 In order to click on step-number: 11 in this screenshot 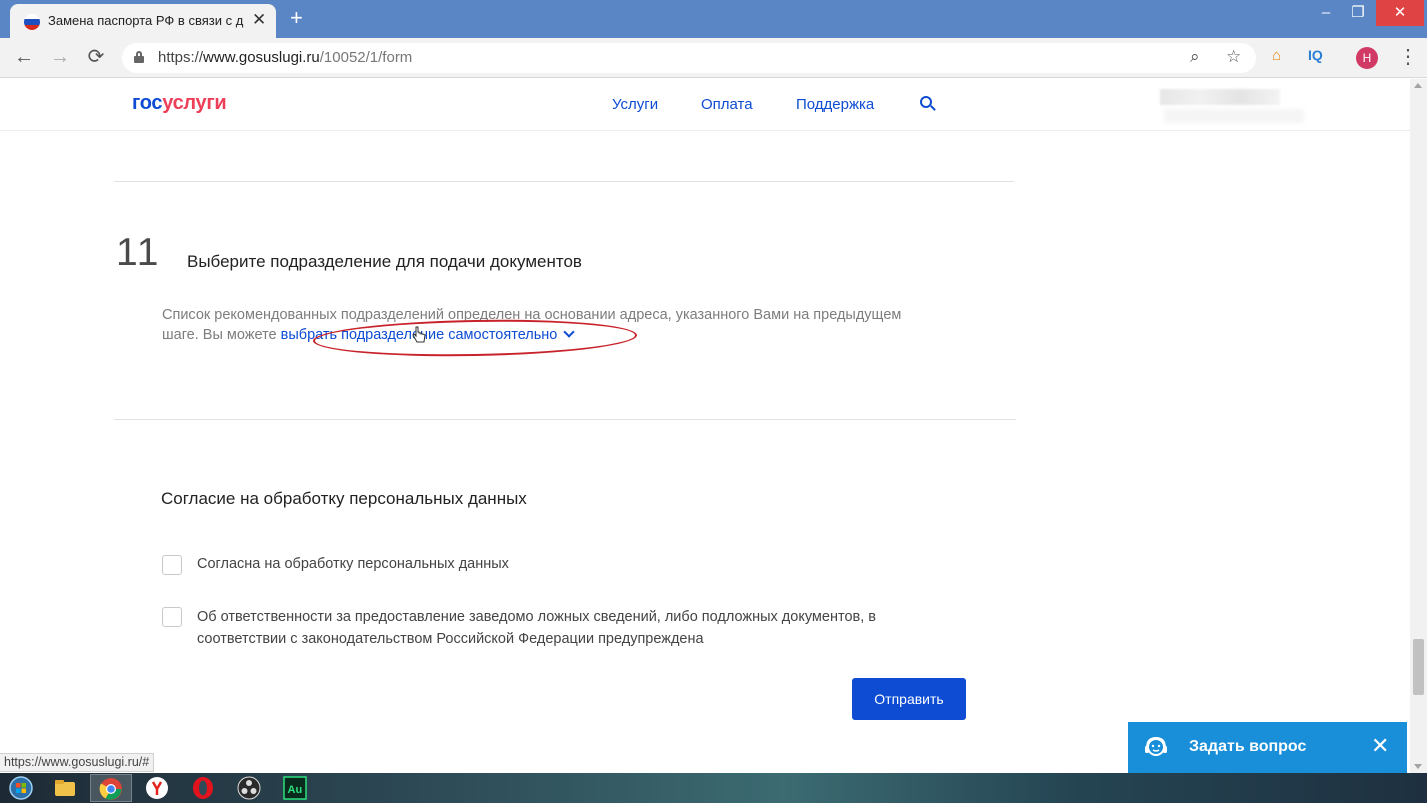, I will do `click(138, 252)`.